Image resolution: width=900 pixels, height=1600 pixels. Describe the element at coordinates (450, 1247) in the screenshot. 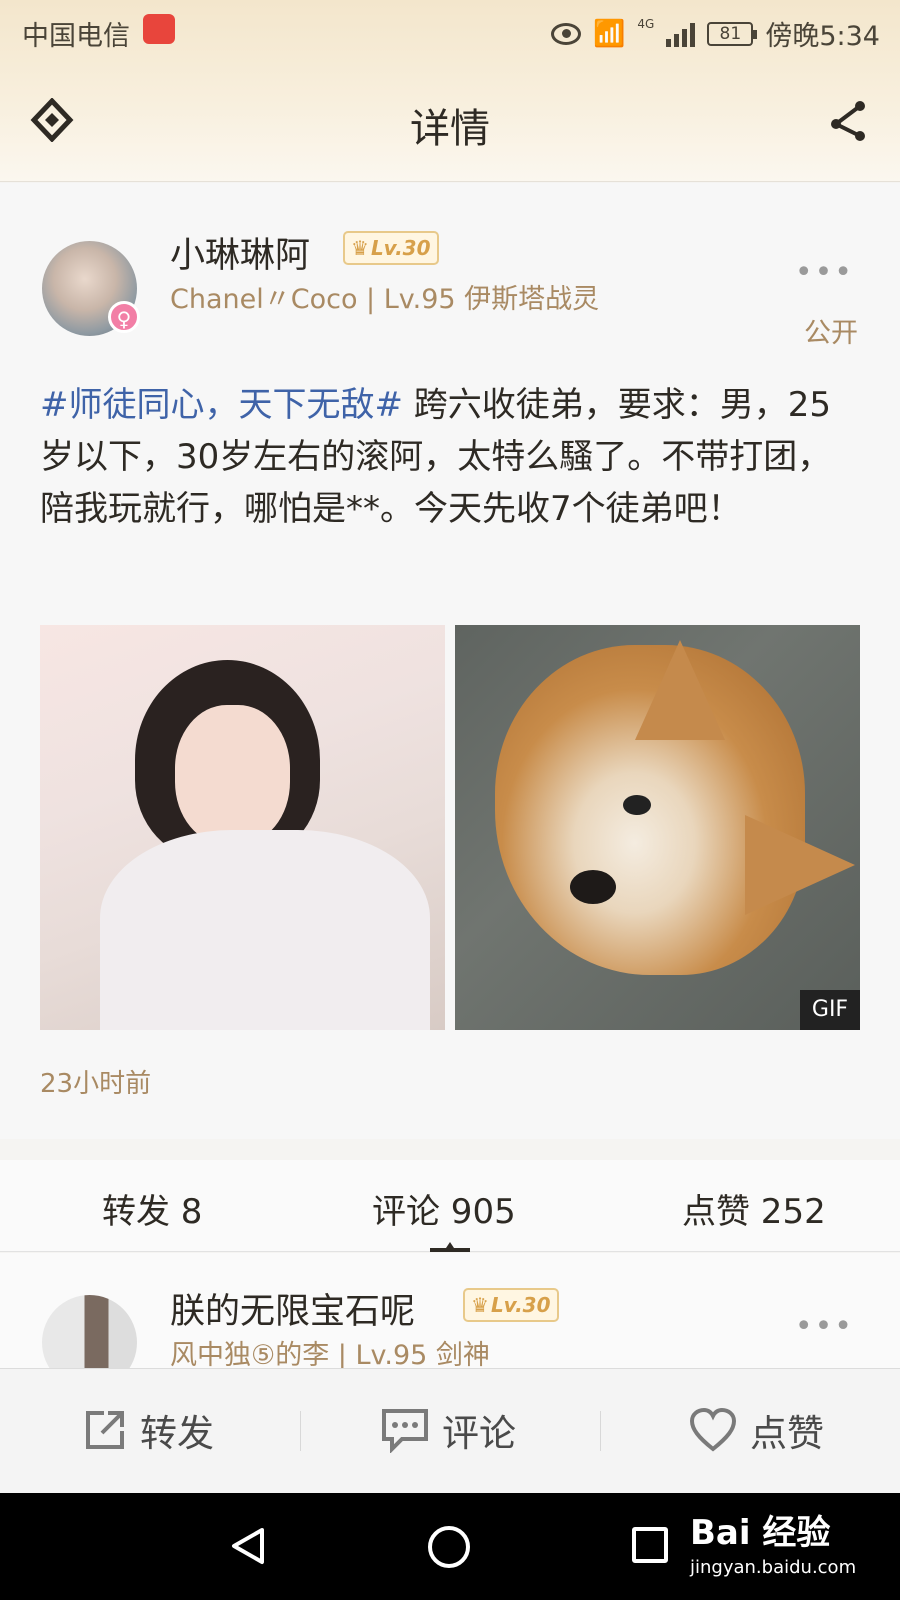

I see `active-tab-indicator` at that location.